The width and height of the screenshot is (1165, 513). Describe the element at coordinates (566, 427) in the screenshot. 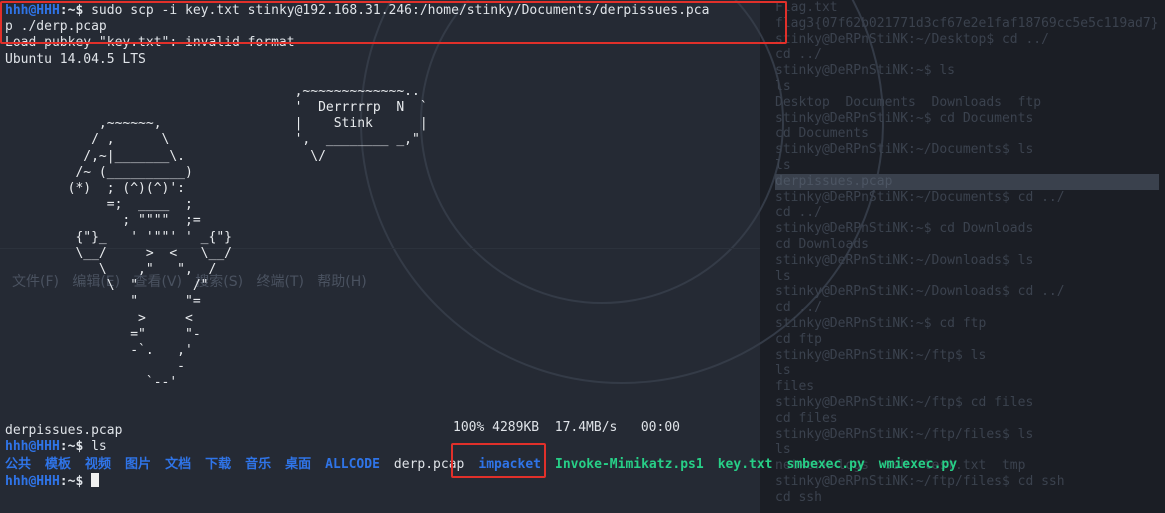

I see `transfer-stats: 100% 4289KB 17.4MB/s 00:00` at that location.